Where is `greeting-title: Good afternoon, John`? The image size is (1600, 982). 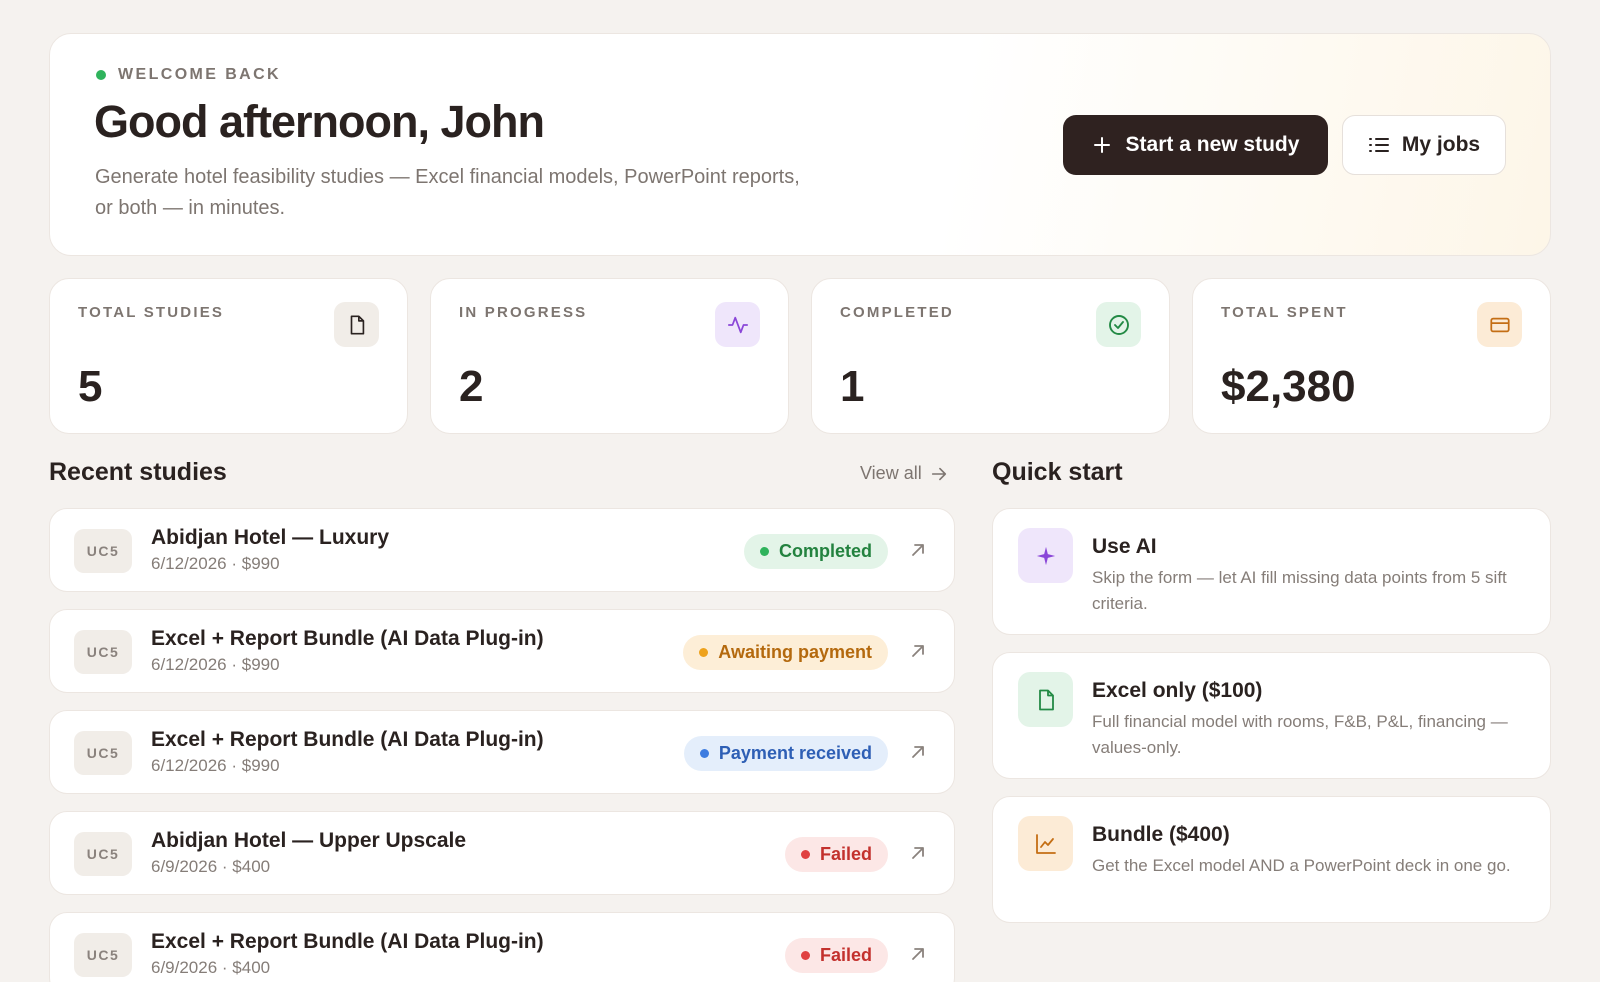
greeting-title: Good afternoon, John is located at coordinates (319, 121).